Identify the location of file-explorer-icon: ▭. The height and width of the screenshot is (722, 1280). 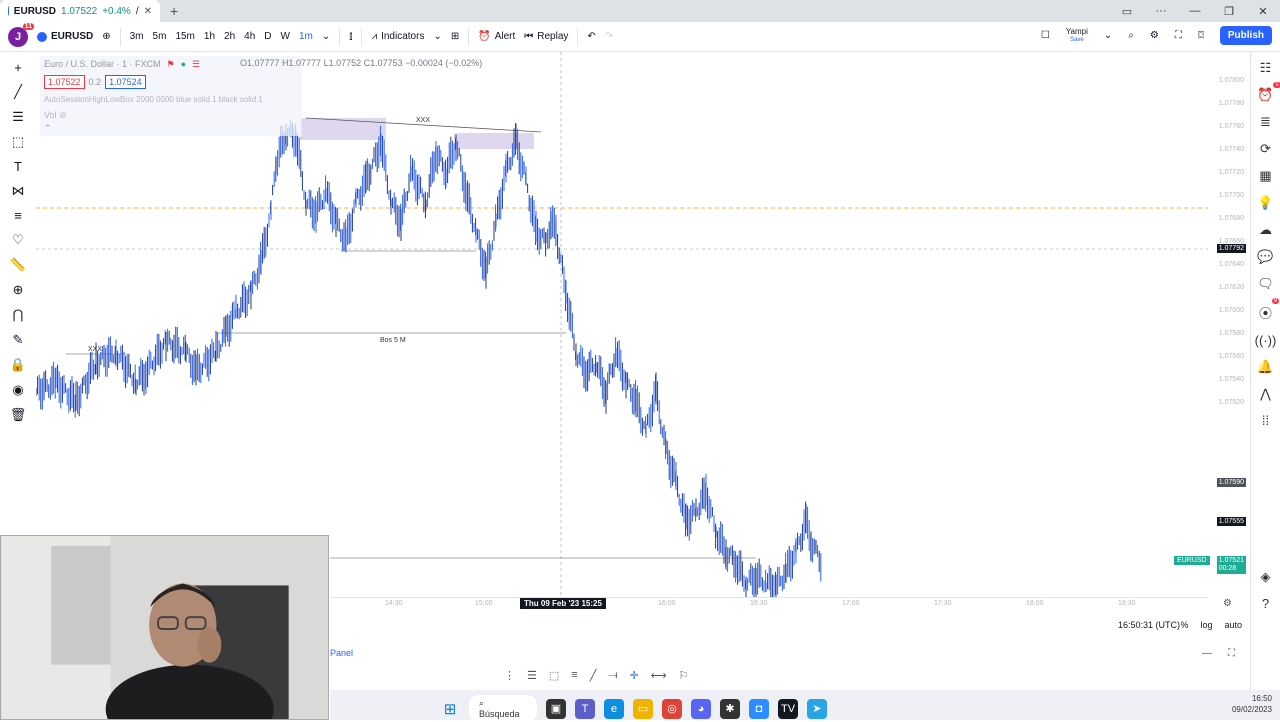
(643, 708).